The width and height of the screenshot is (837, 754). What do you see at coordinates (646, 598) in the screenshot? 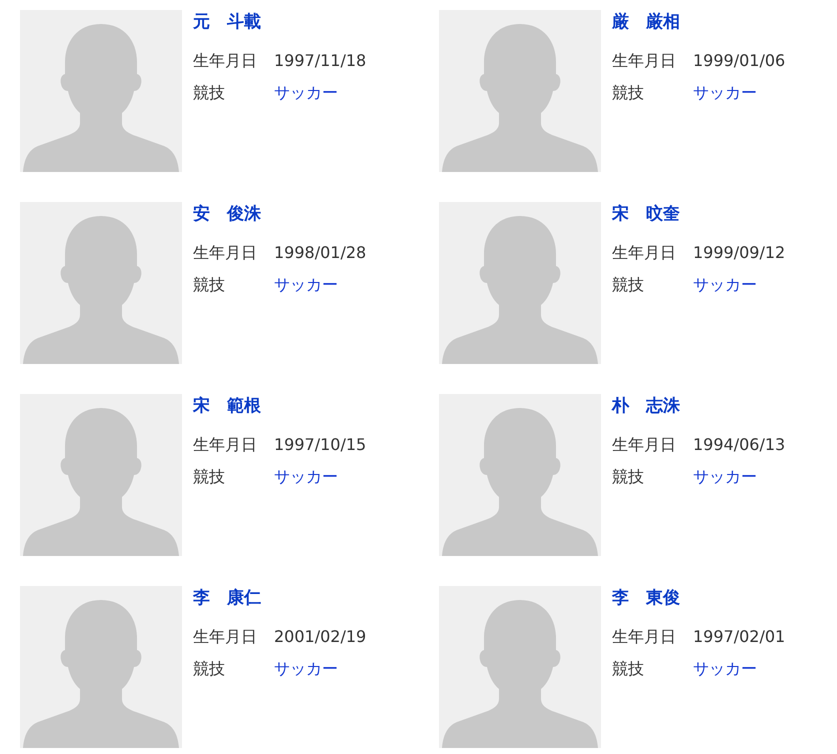
I see `player-name: 李 東俊` at bounding box center [646, 598].